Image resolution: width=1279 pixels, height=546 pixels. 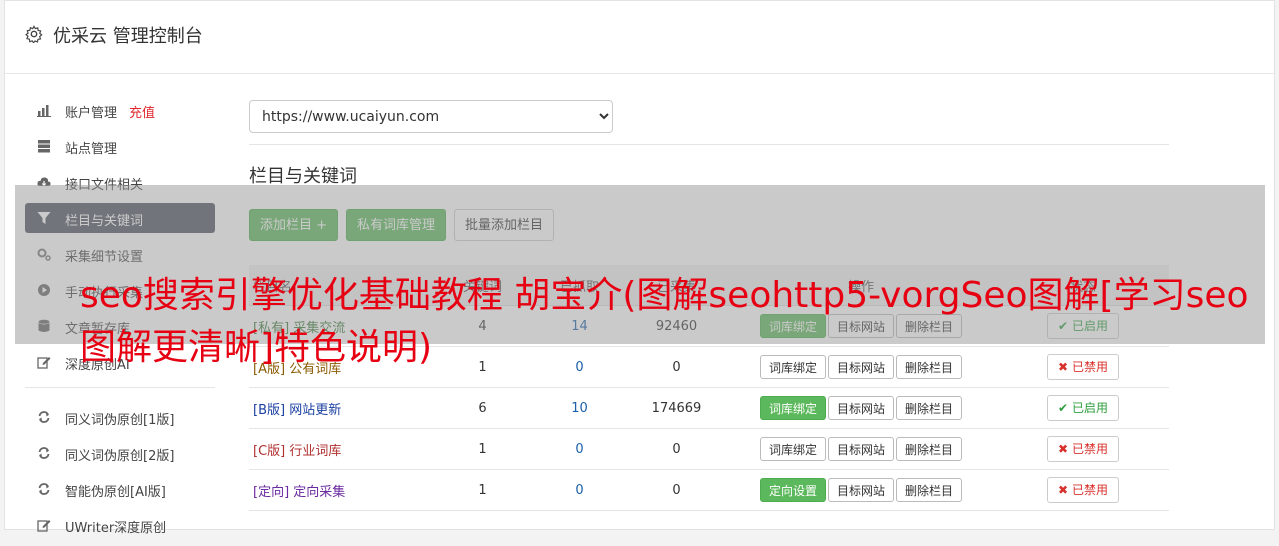 I want to click on bar-chart-icon, so click(x=44, y=111).